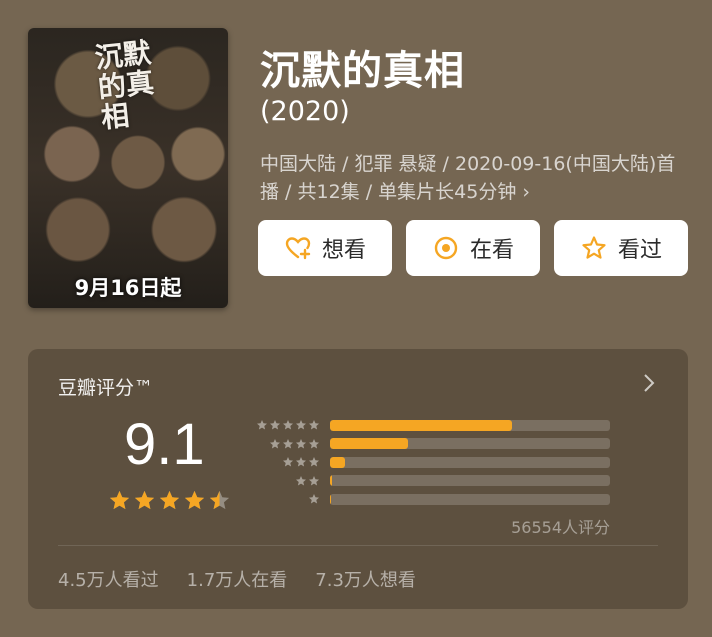 The height and width of the screenshot is (637, 712). I want to click on divider, so click(358, 545).